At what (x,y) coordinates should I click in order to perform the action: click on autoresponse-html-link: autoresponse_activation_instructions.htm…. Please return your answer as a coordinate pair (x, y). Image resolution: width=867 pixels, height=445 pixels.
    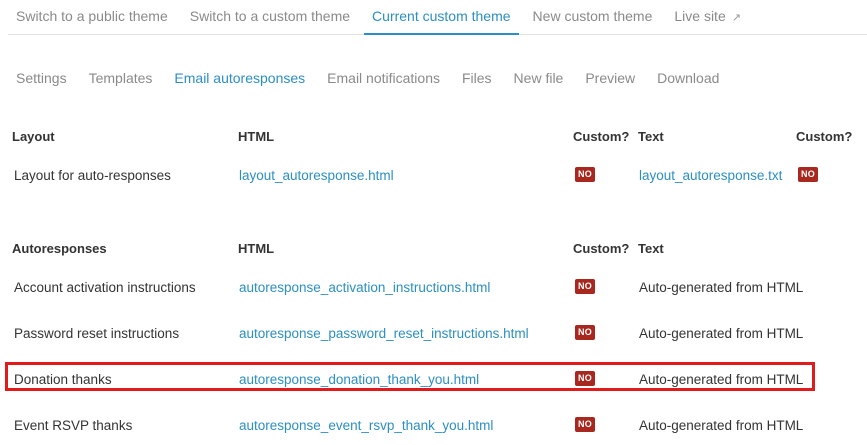
    Looking at the image, I should click on (364, 287).